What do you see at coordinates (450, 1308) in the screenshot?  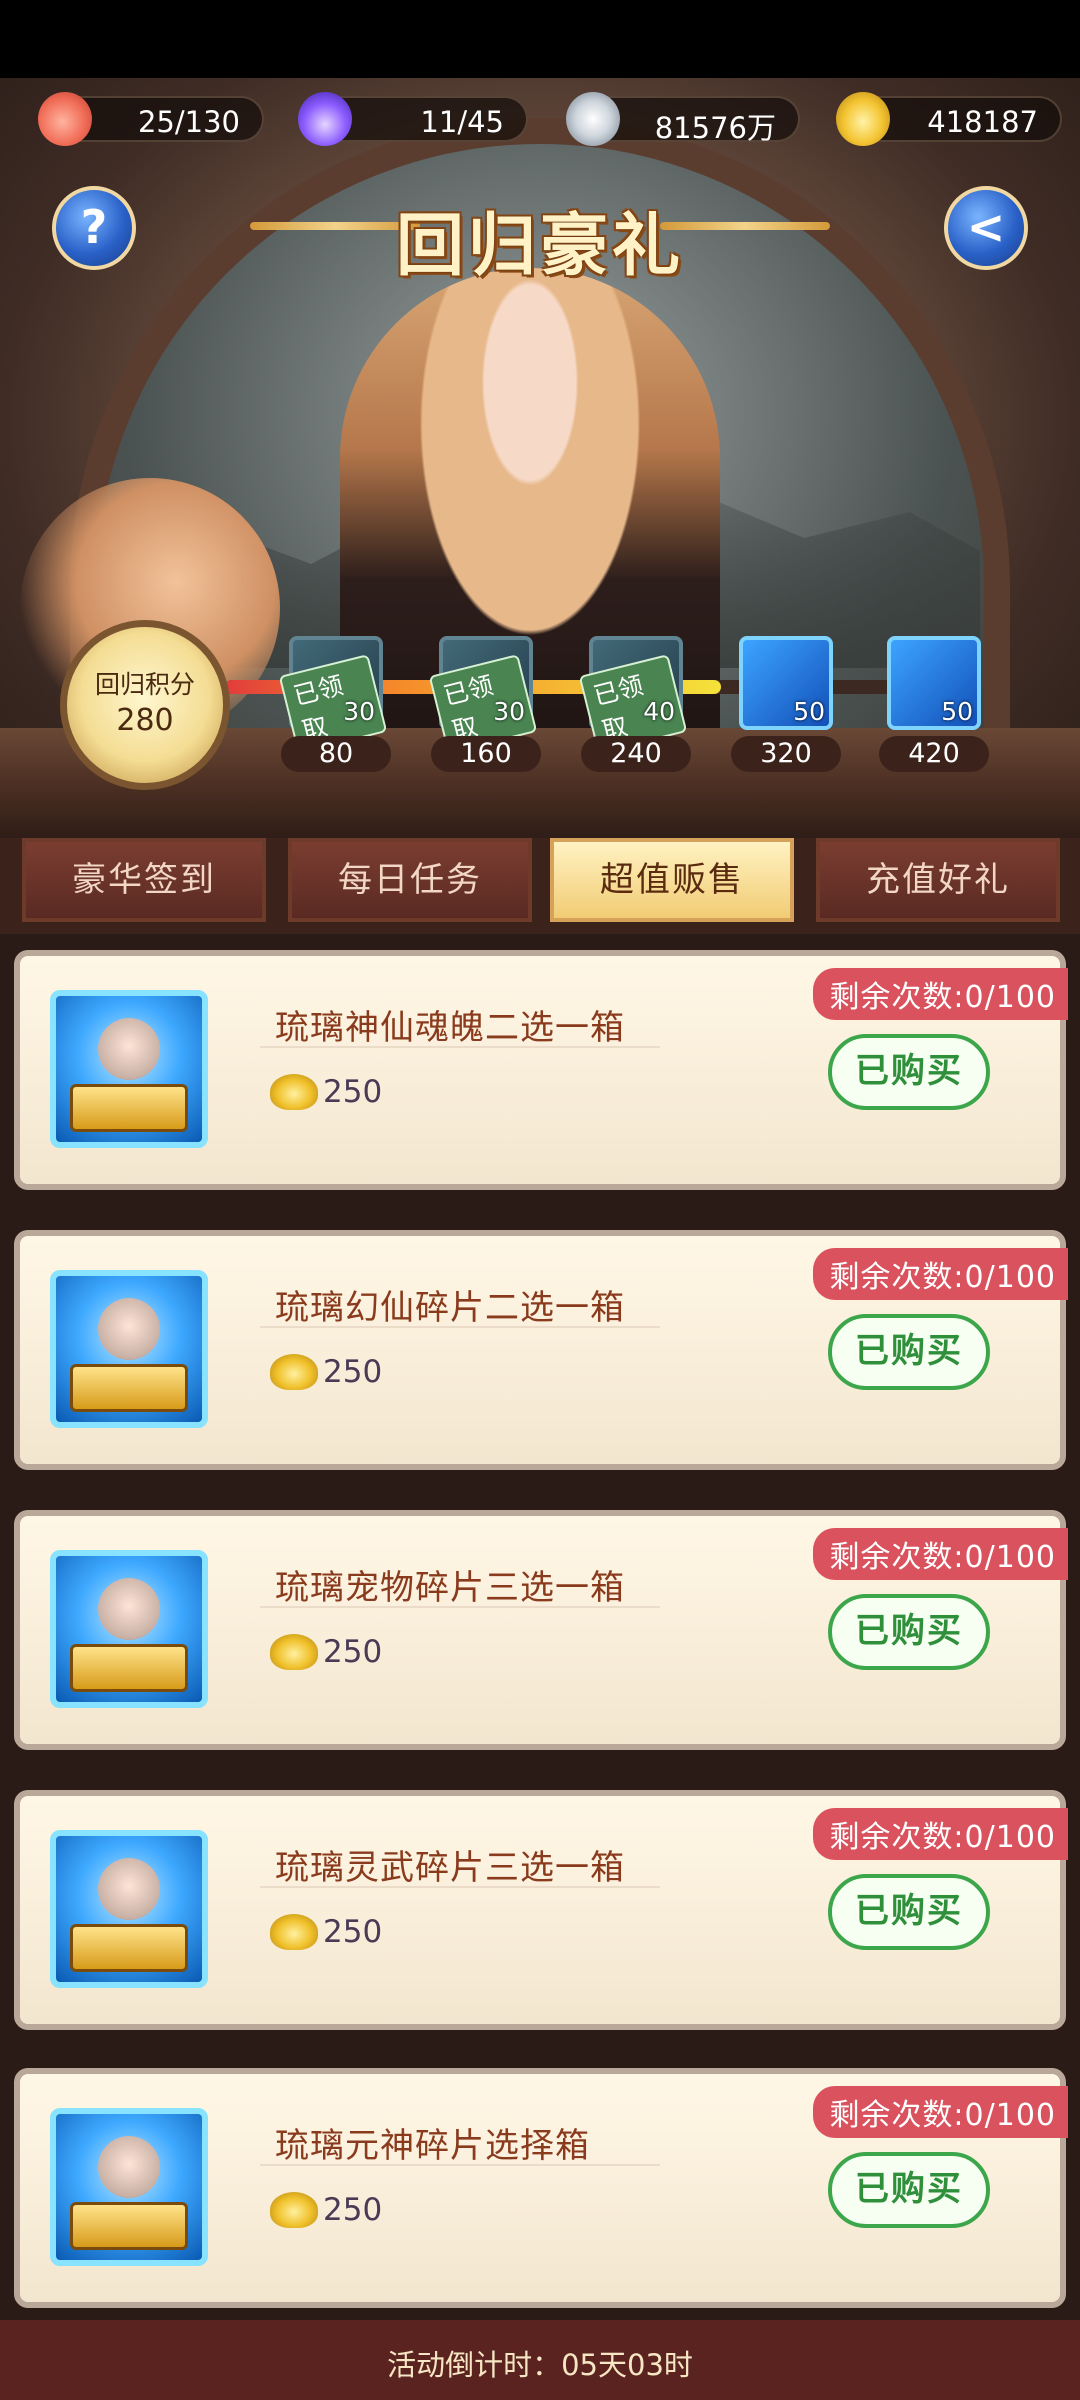 I see `item-name: 琉璃幻仙碎片二选一箱` at bounding box center [450, 1308].